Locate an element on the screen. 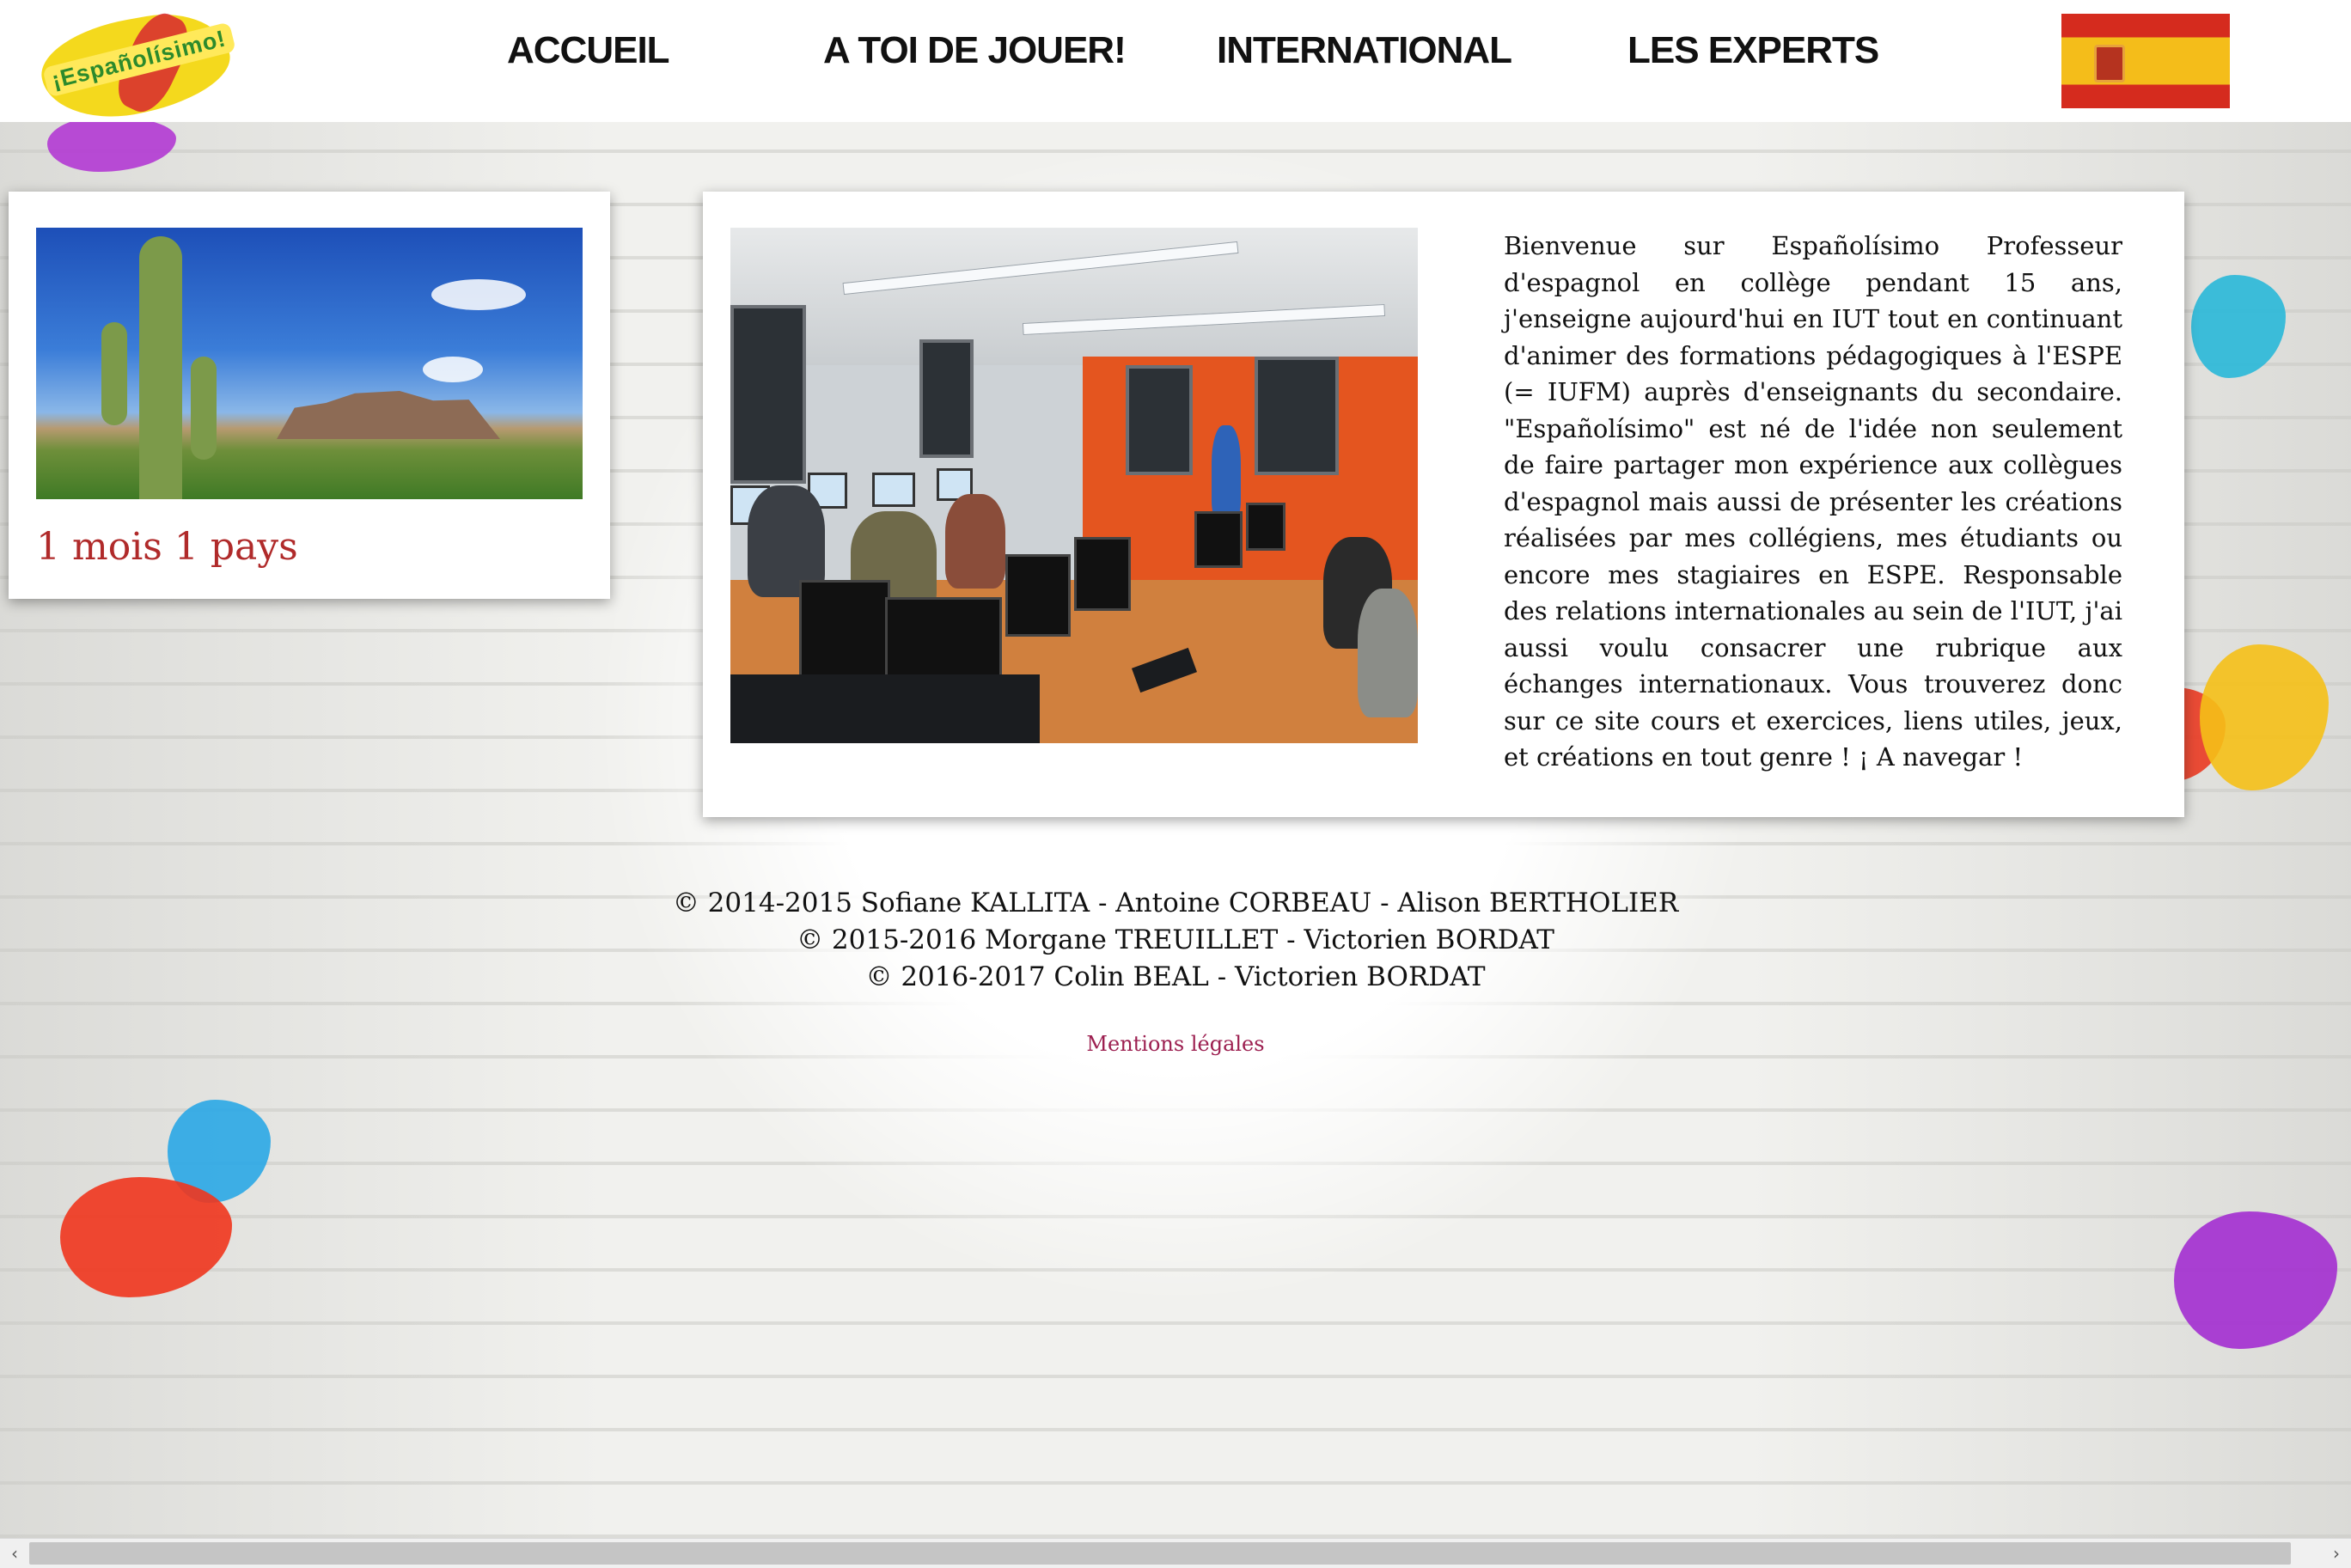 The image size is (2351, 1568). legal-notice-link: Mentions légales is located at coordinates (1175, 1044).